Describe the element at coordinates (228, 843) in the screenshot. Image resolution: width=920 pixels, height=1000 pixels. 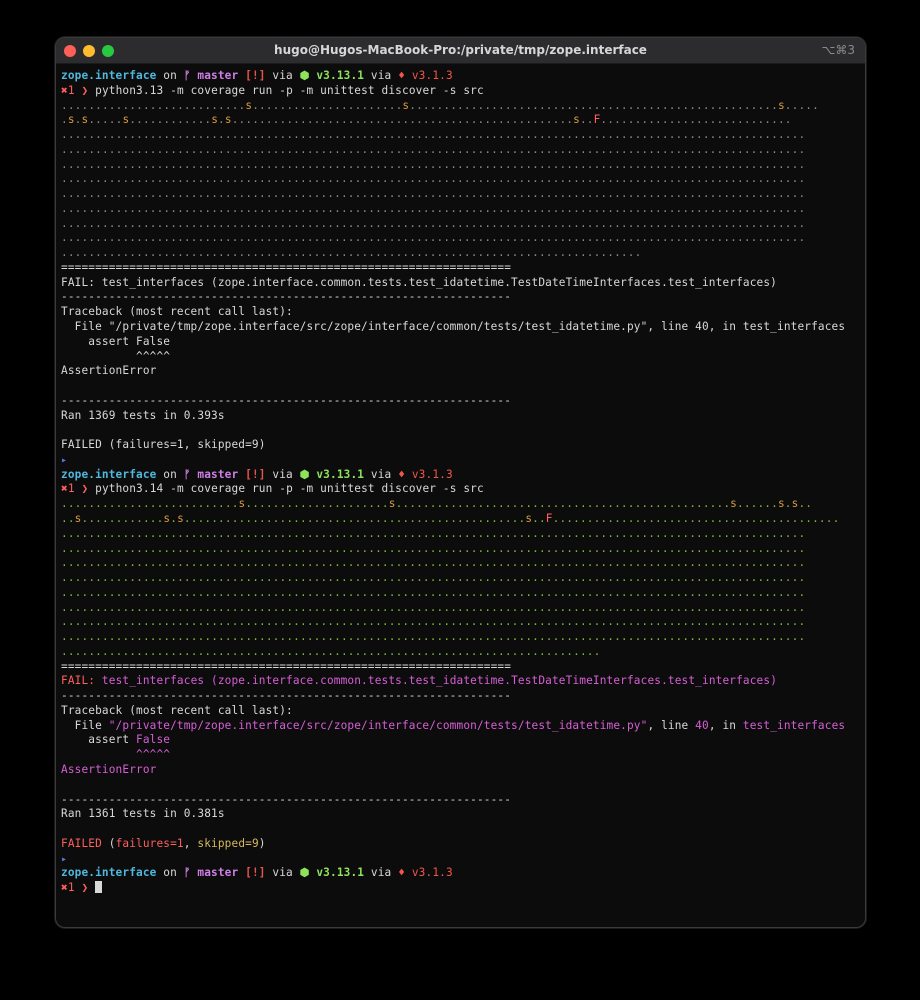
I see `skipped-count: skipped=9` at that location.